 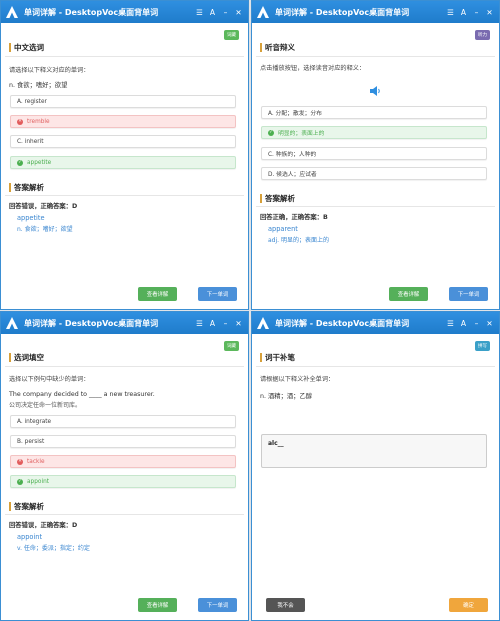 What do you see at coordinates (468, 605) in the screenshot?
I see `confirm-button: 确定` at bounding box center [468, 605].